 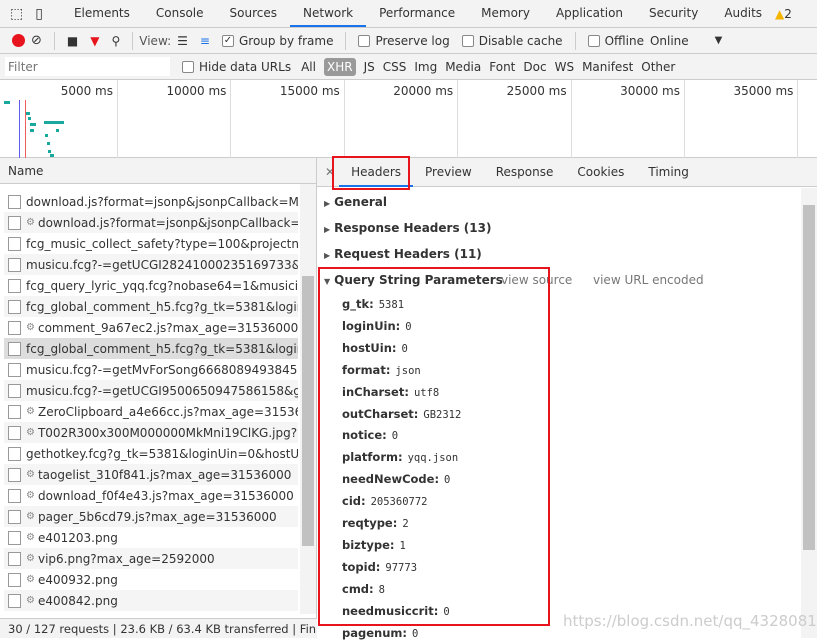 What do you see at coordinates (600, 172) in the screenshot?
I see `detail-tab-cookies: Cookies` at bounding box center [600, 172].